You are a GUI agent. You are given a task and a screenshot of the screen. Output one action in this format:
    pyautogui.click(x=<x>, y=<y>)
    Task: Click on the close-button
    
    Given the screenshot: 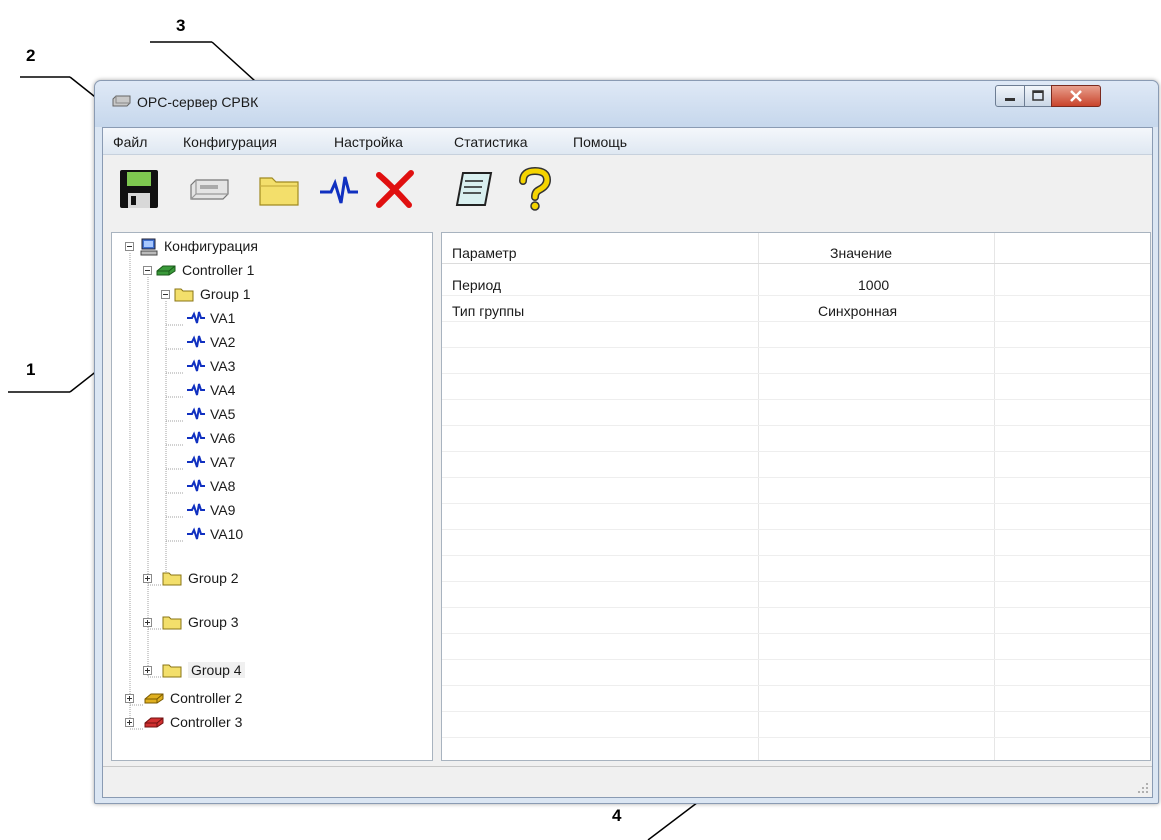 What is the action you would take?
    pyautogui.click(x=1076, y=96)
    